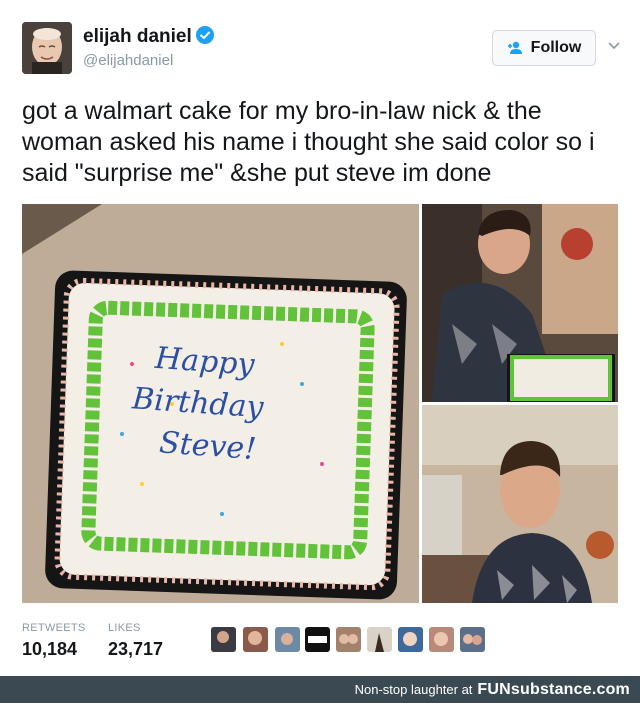  Describe the element at coordinates (413, 689) in the screenshot. I see `footer-tagline: Non-stop laughter at` at that location.